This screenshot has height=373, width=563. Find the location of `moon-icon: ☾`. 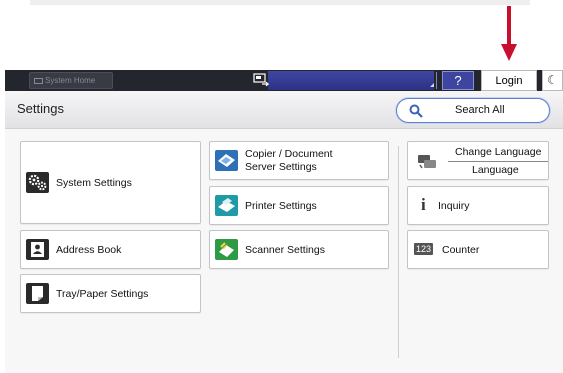

moon-icon: ☾ is located at coordinates (552, 80).